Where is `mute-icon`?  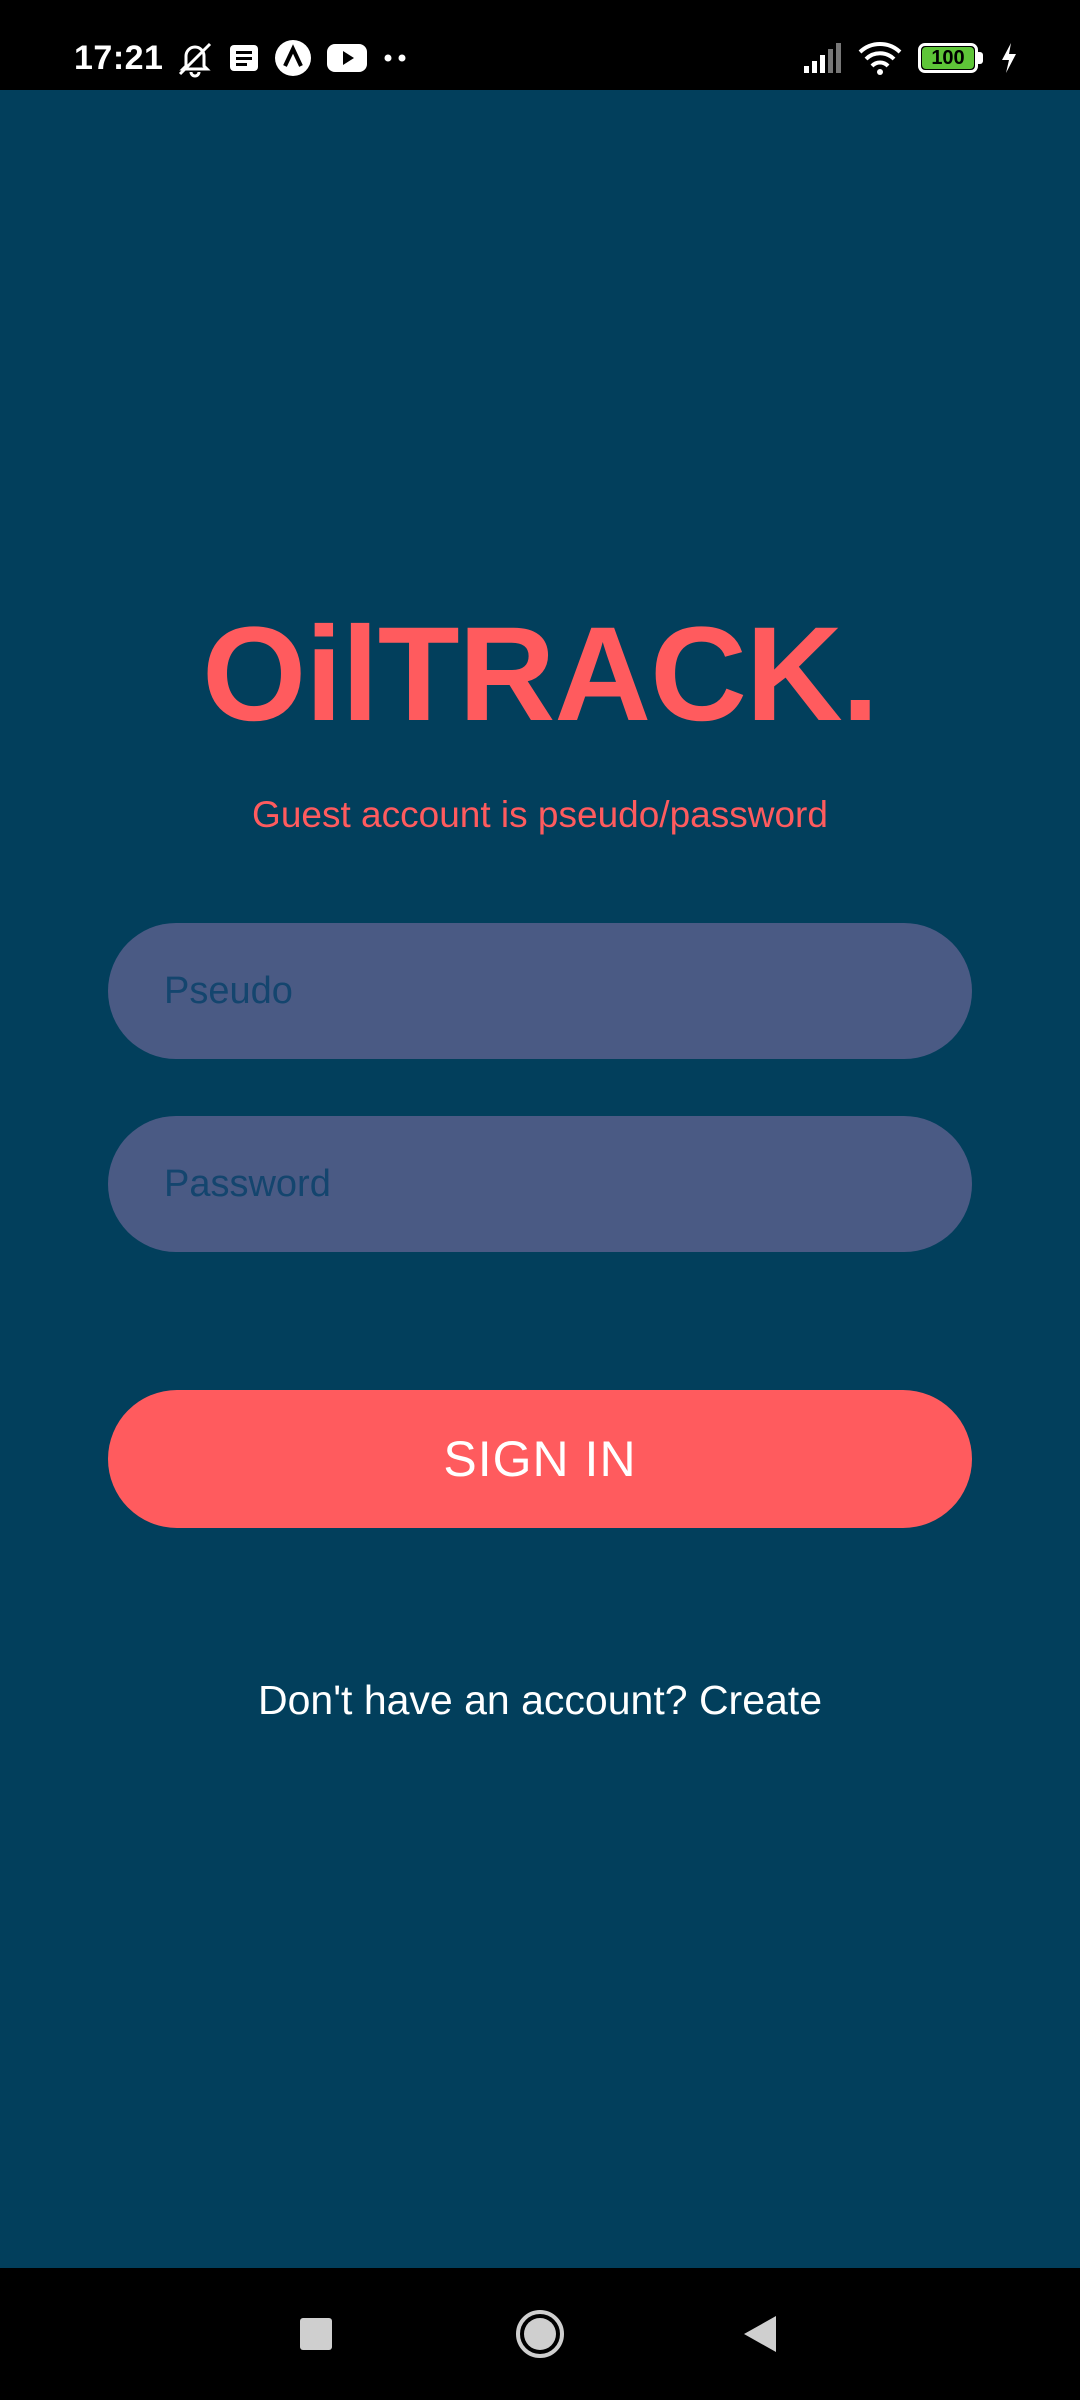
mute-icon is located at coordinates (195, 60).